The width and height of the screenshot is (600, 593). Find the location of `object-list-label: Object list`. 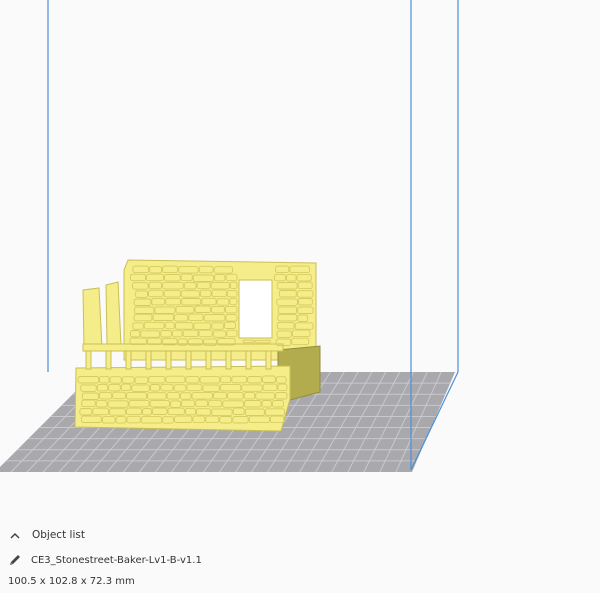

object-list-label: Object list is located at coordinates (58, 535).